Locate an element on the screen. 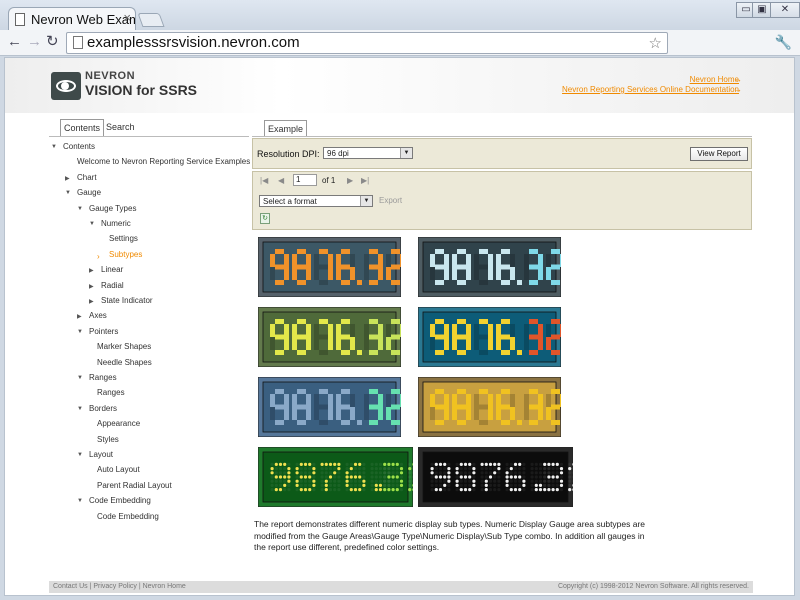 Image resolution: width=800 pixels, height=600 pixels. browser-toolbar: ← → ↻ examplesssrsvision.nevron.com ☆ 🔧 is located at coordinates (400, 43).